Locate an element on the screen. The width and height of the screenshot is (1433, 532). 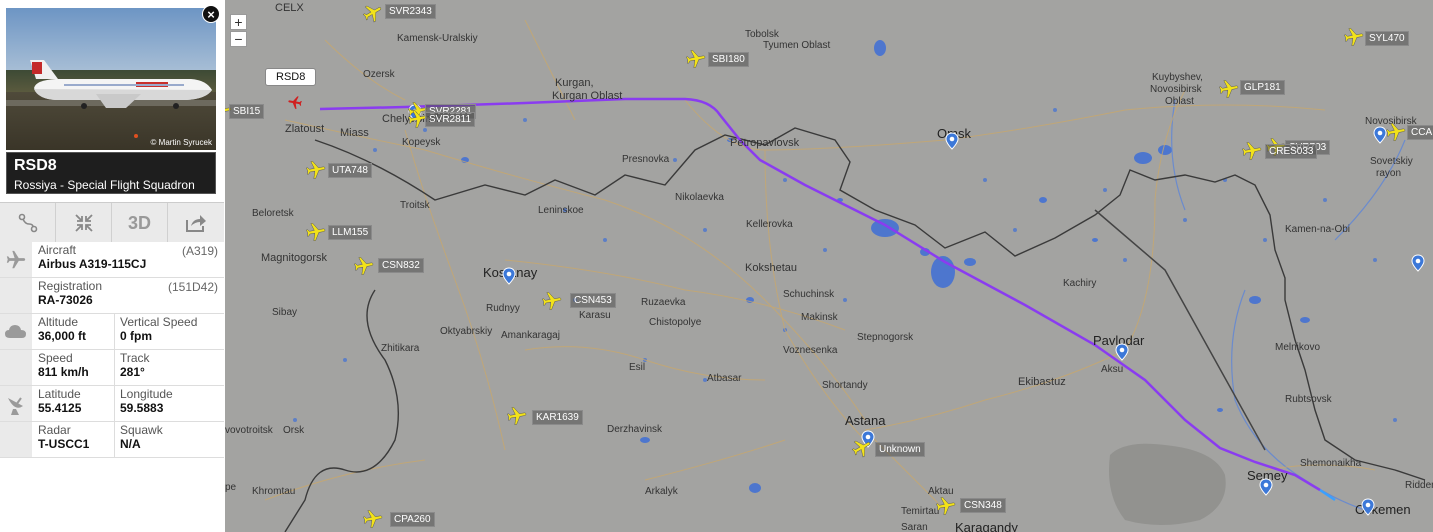
flight-tag: SVR2343 is located at coordinates (410, 11).